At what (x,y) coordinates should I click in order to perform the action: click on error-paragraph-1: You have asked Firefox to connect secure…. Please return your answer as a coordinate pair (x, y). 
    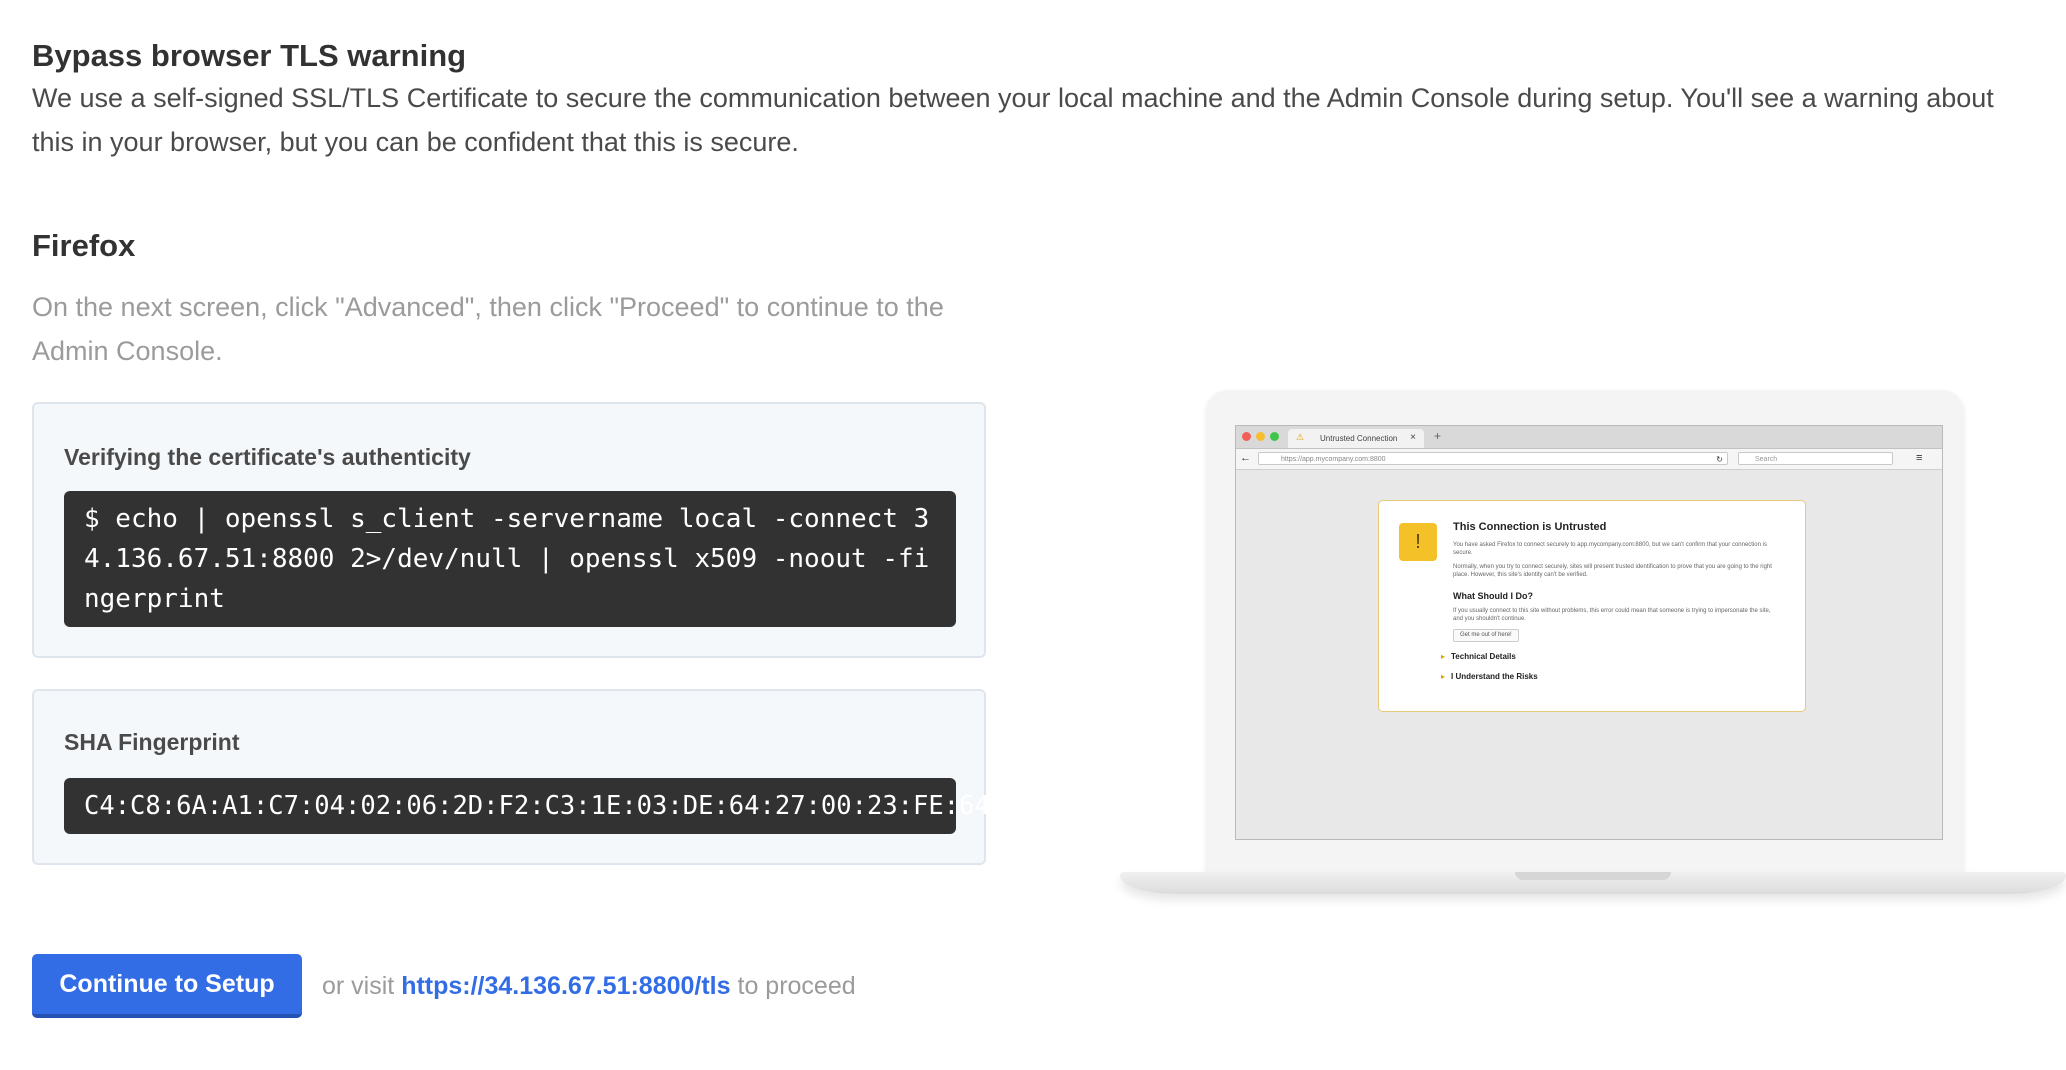
    Looking at the image, I should click on (1610, 549).